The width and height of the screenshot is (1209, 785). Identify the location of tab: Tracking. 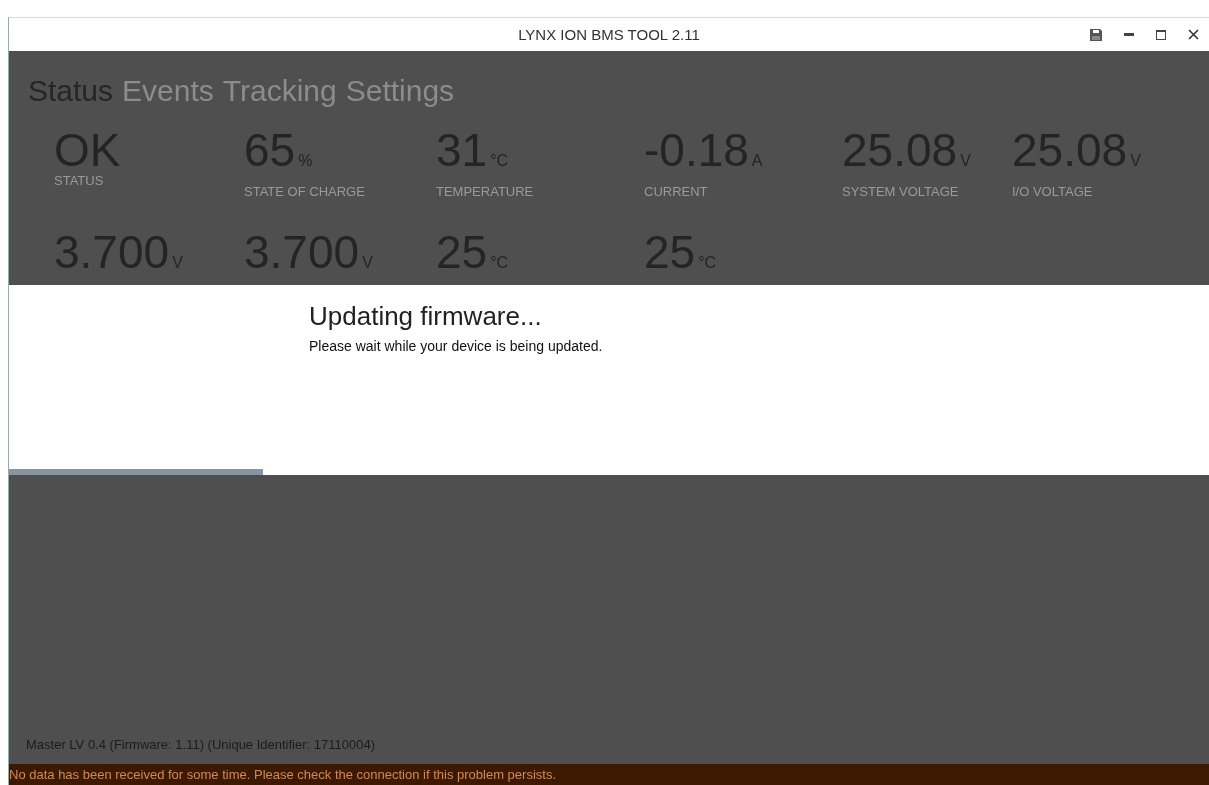
(279, 91).